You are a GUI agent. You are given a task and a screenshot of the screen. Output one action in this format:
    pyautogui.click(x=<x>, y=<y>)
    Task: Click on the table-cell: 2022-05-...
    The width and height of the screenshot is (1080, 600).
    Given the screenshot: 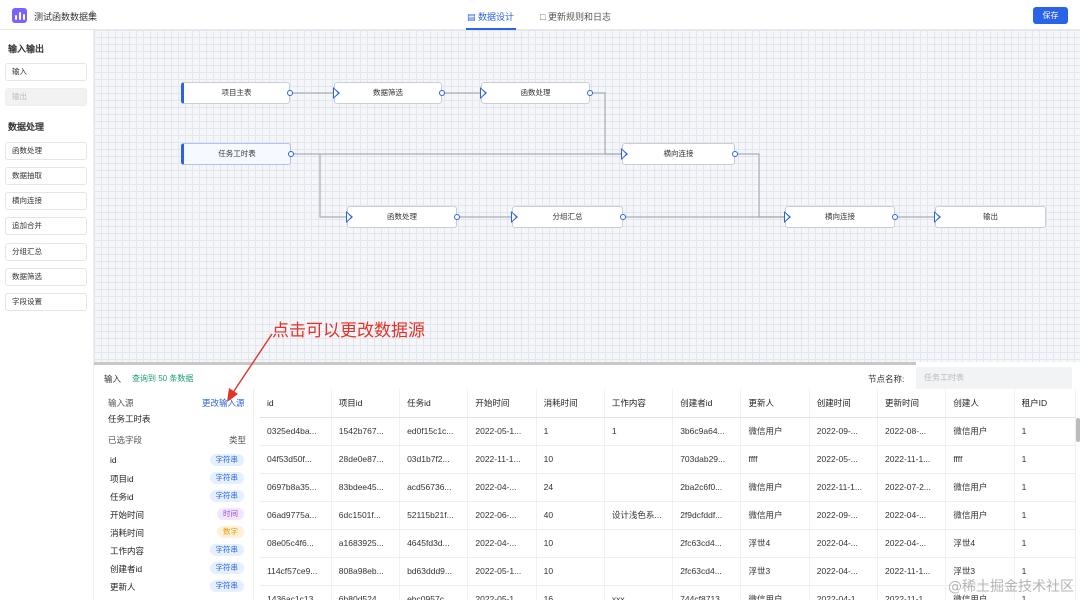 What is the action you would take?
    pyautogui.click(x=844, y=459)
    